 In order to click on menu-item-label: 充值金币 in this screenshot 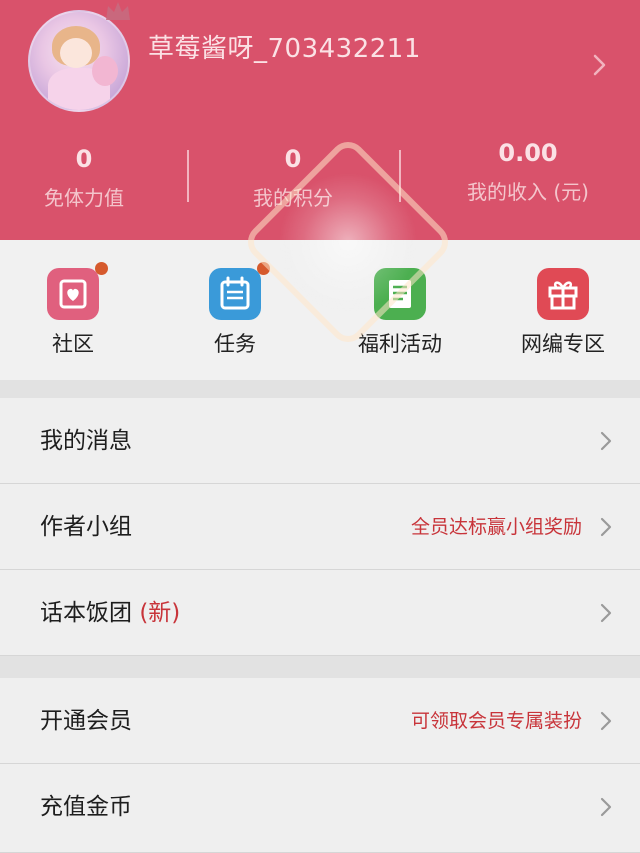, I will do `click(86, 807)`.